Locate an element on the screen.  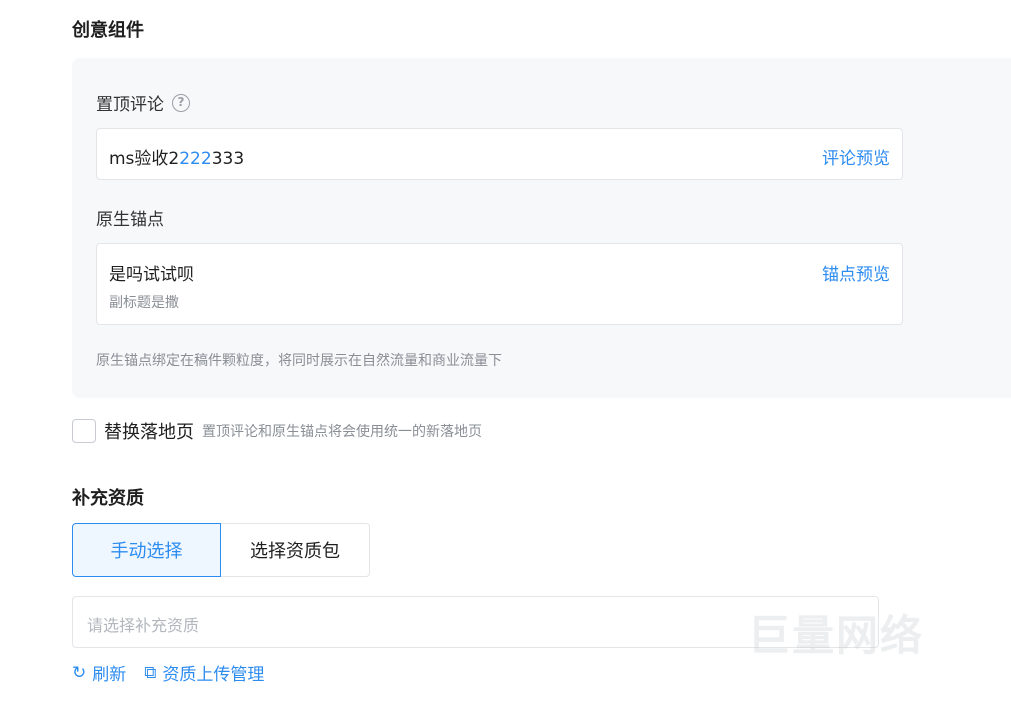
watermark-logo: 巨量网络 is located at coordinates (836, 635).